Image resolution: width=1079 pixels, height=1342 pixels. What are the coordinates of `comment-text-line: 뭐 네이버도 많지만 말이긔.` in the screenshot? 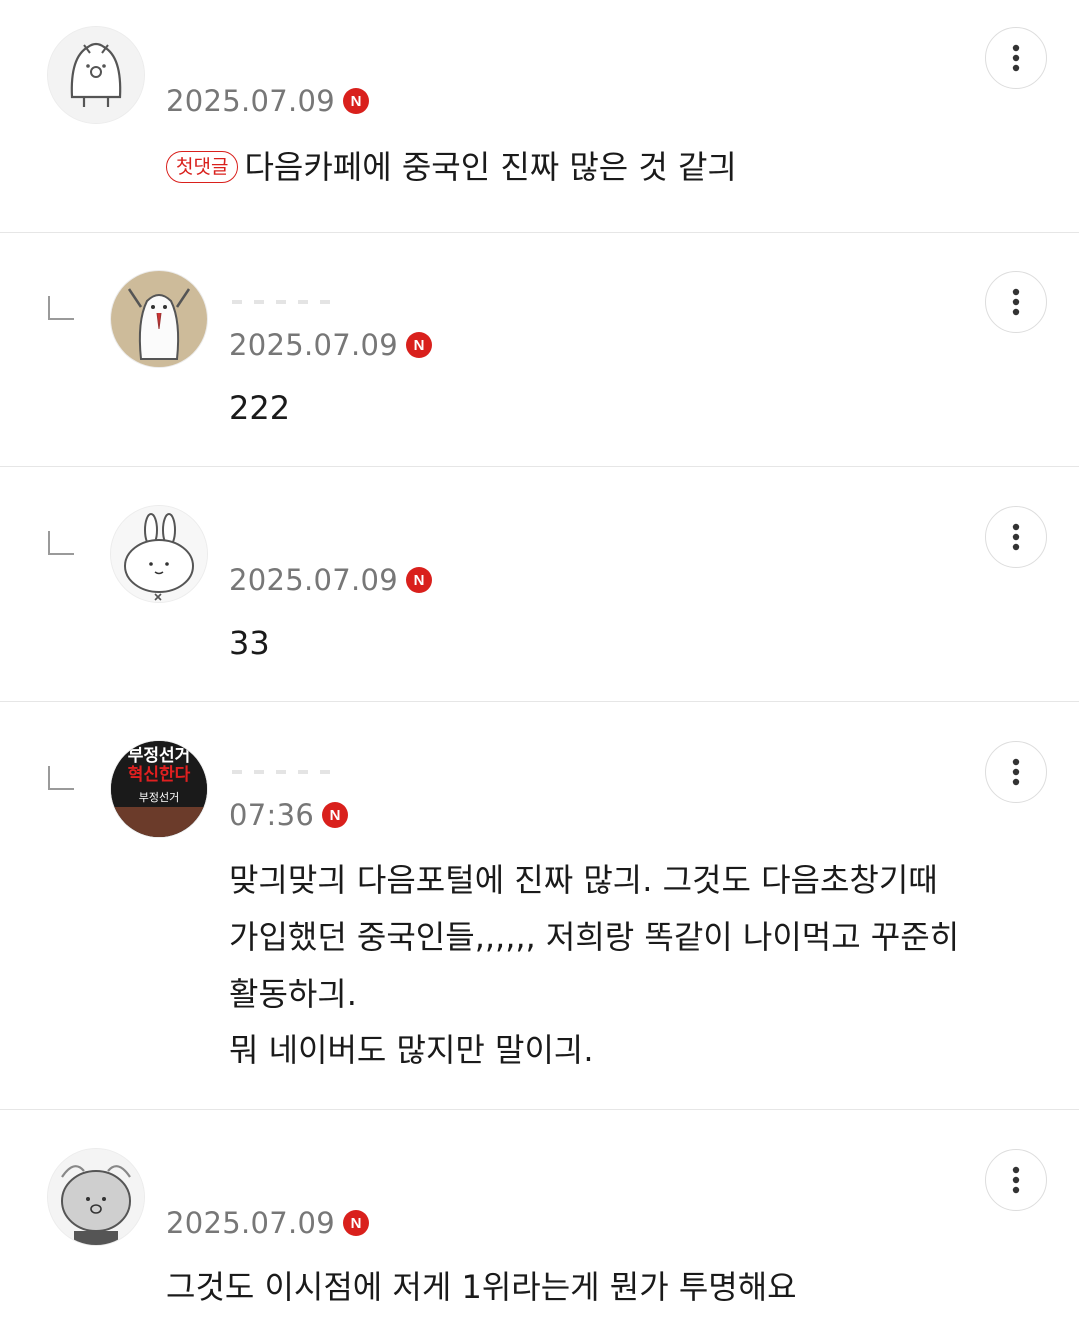 It's located at (411, 1050).